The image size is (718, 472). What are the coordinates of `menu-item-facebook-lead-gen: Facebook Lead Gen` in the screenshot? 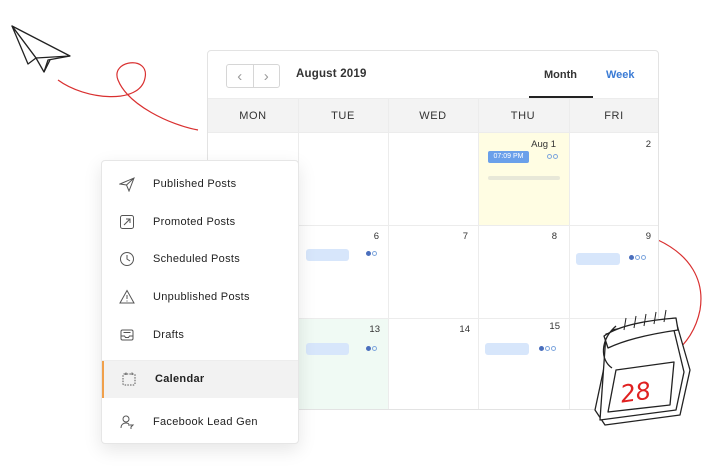 It's located at (200, 422).